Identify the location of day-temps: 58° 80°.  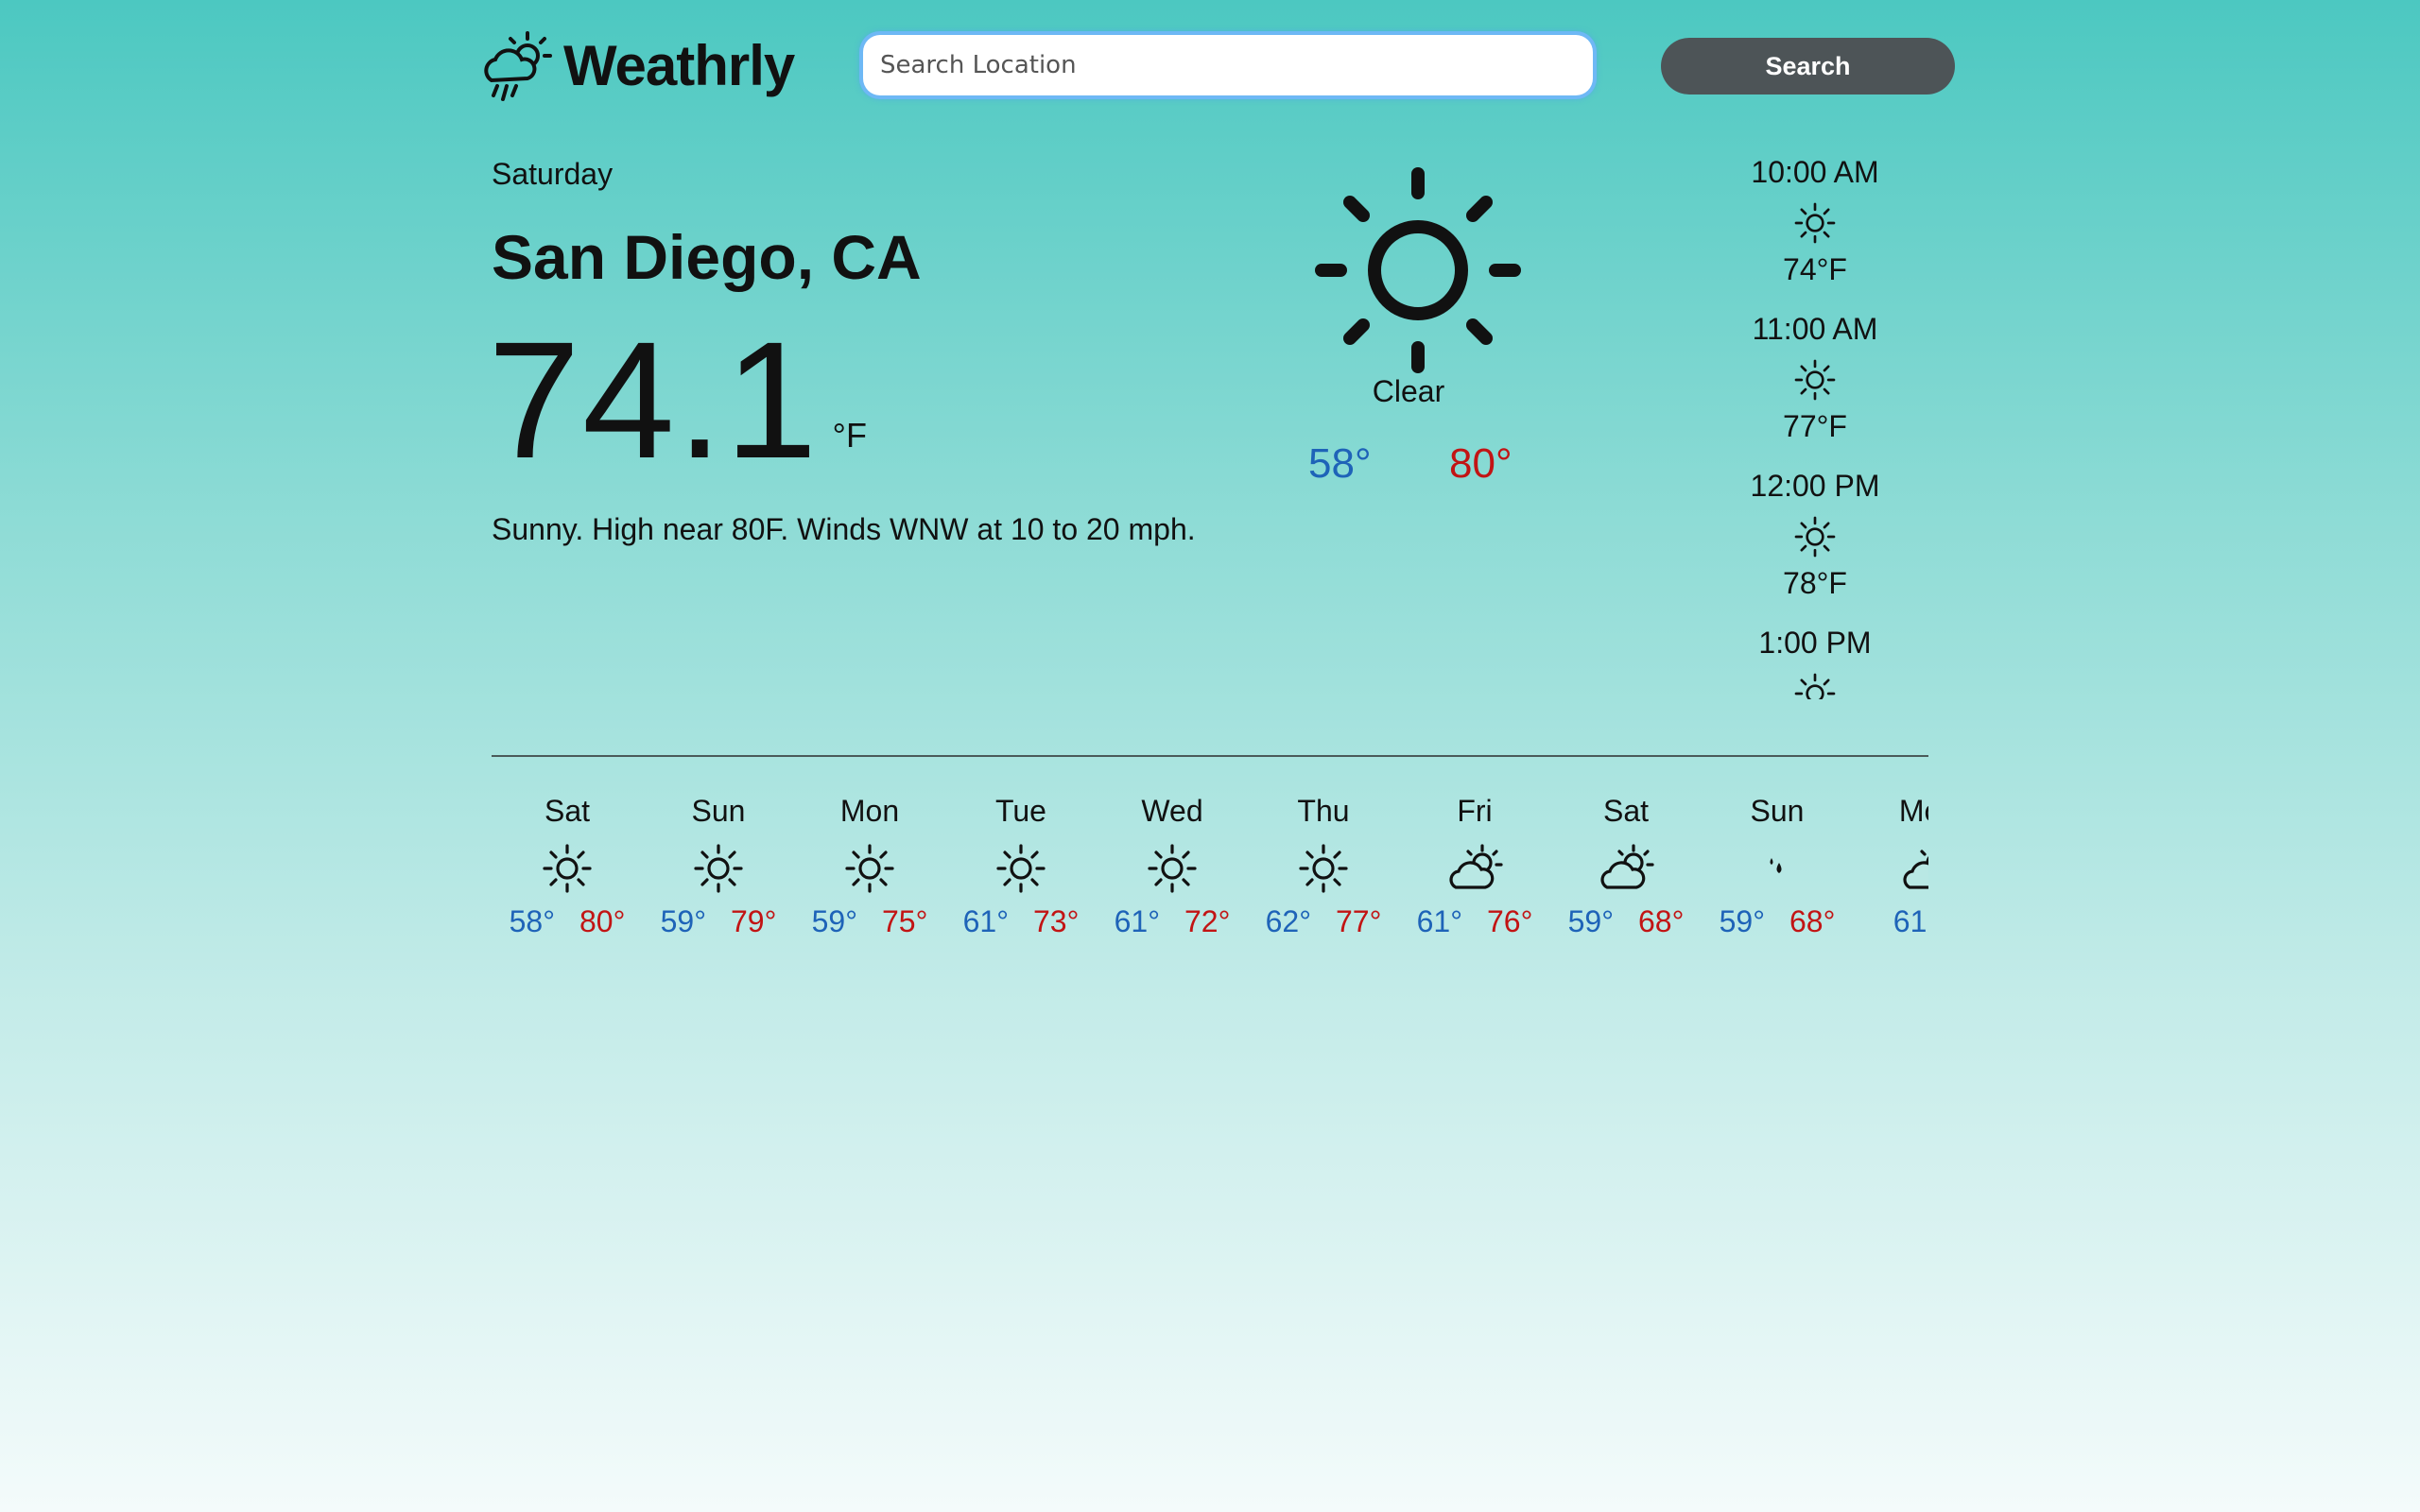
(568, 921).